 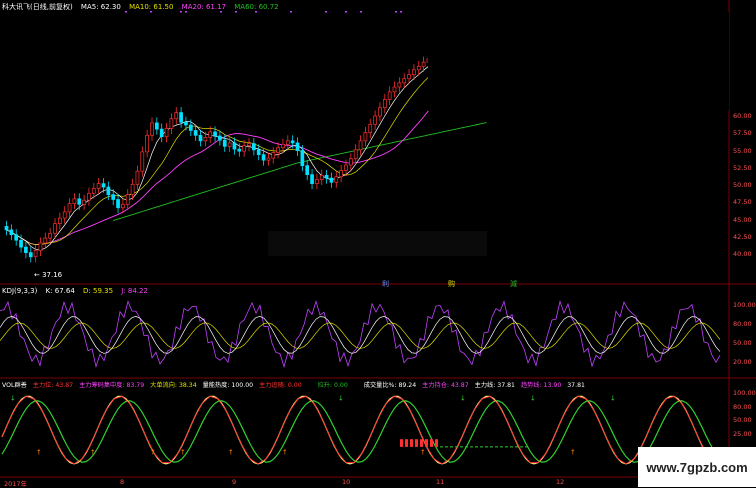 What do you see at coordinates (280, 385) in the screenshot?
I see `vol-field-5: 主力追随: 0.00` at bounding box center [280, 385].